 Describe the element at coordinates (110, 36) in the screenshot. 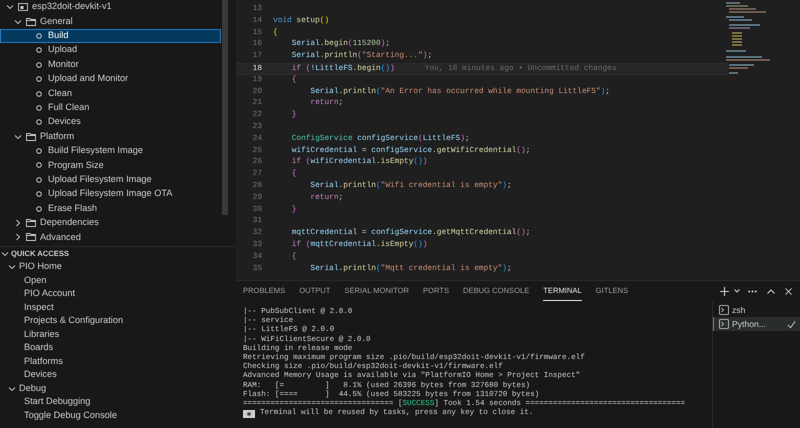

I see `tree-item: Build` at that location.